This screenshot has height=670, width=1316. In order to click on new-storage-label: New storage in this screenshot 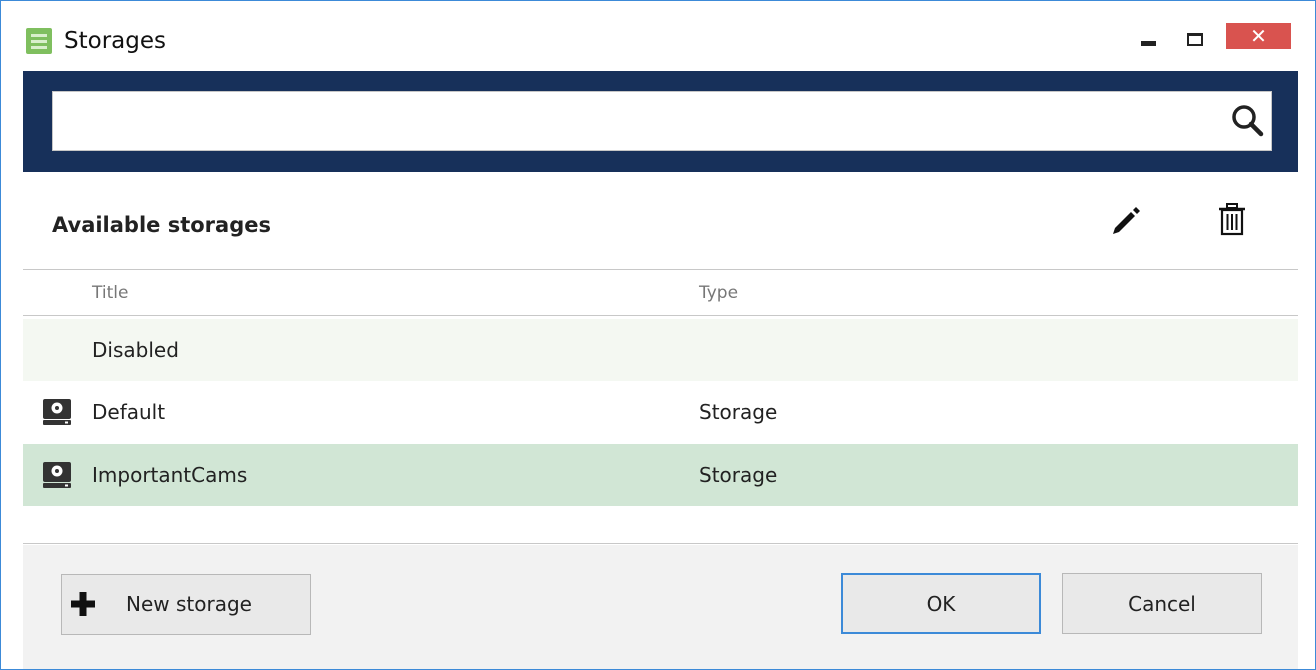, I will do `click(189, 604)`.